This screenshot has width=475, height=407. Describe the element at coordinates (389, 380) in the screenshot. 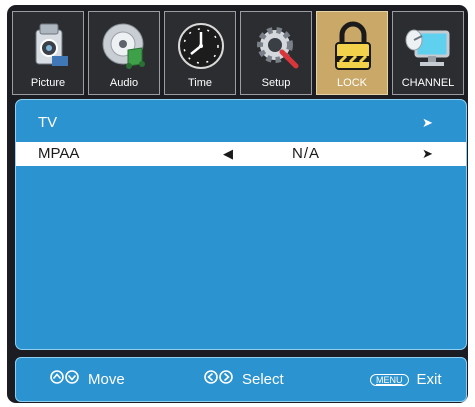

I see `menu-key-icon: MENU` at that location.